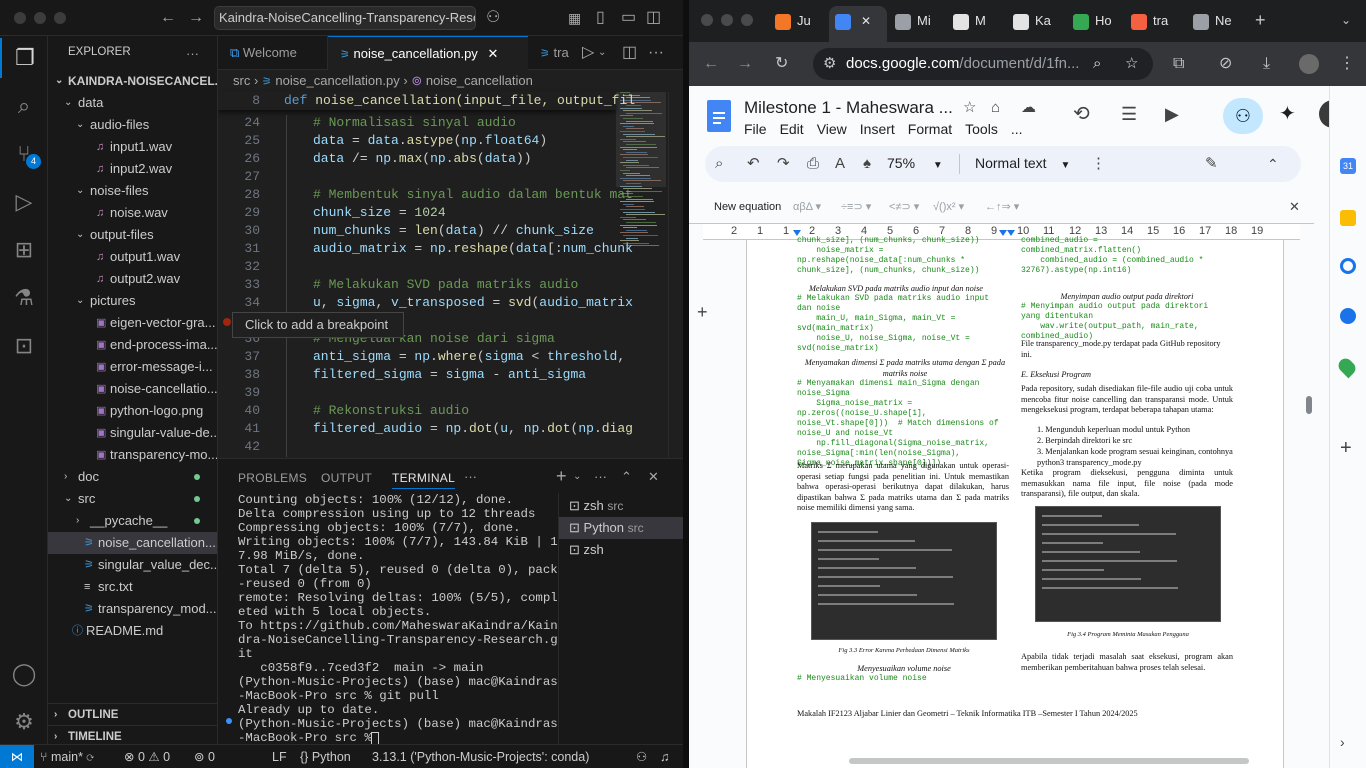 This screenshot has height=768, width=1366. Describe the element at coordinates (1152, 21) in the screenshot. I see `browser-tab: tra` at that location.